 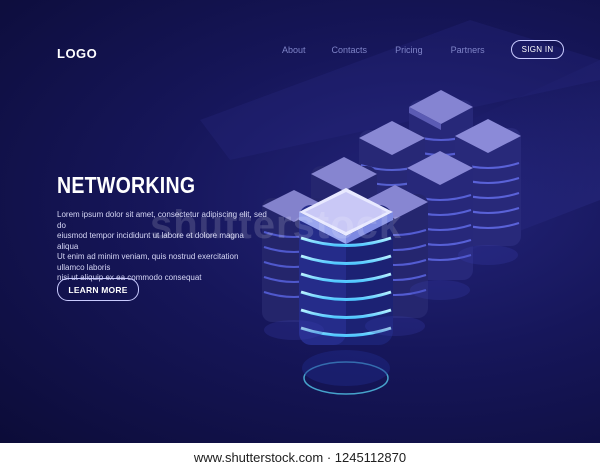 What do you see at coordinates (126, 185) in the screenshot?
I see `page-title: NETWORKING` at bounding box center [126, 185].